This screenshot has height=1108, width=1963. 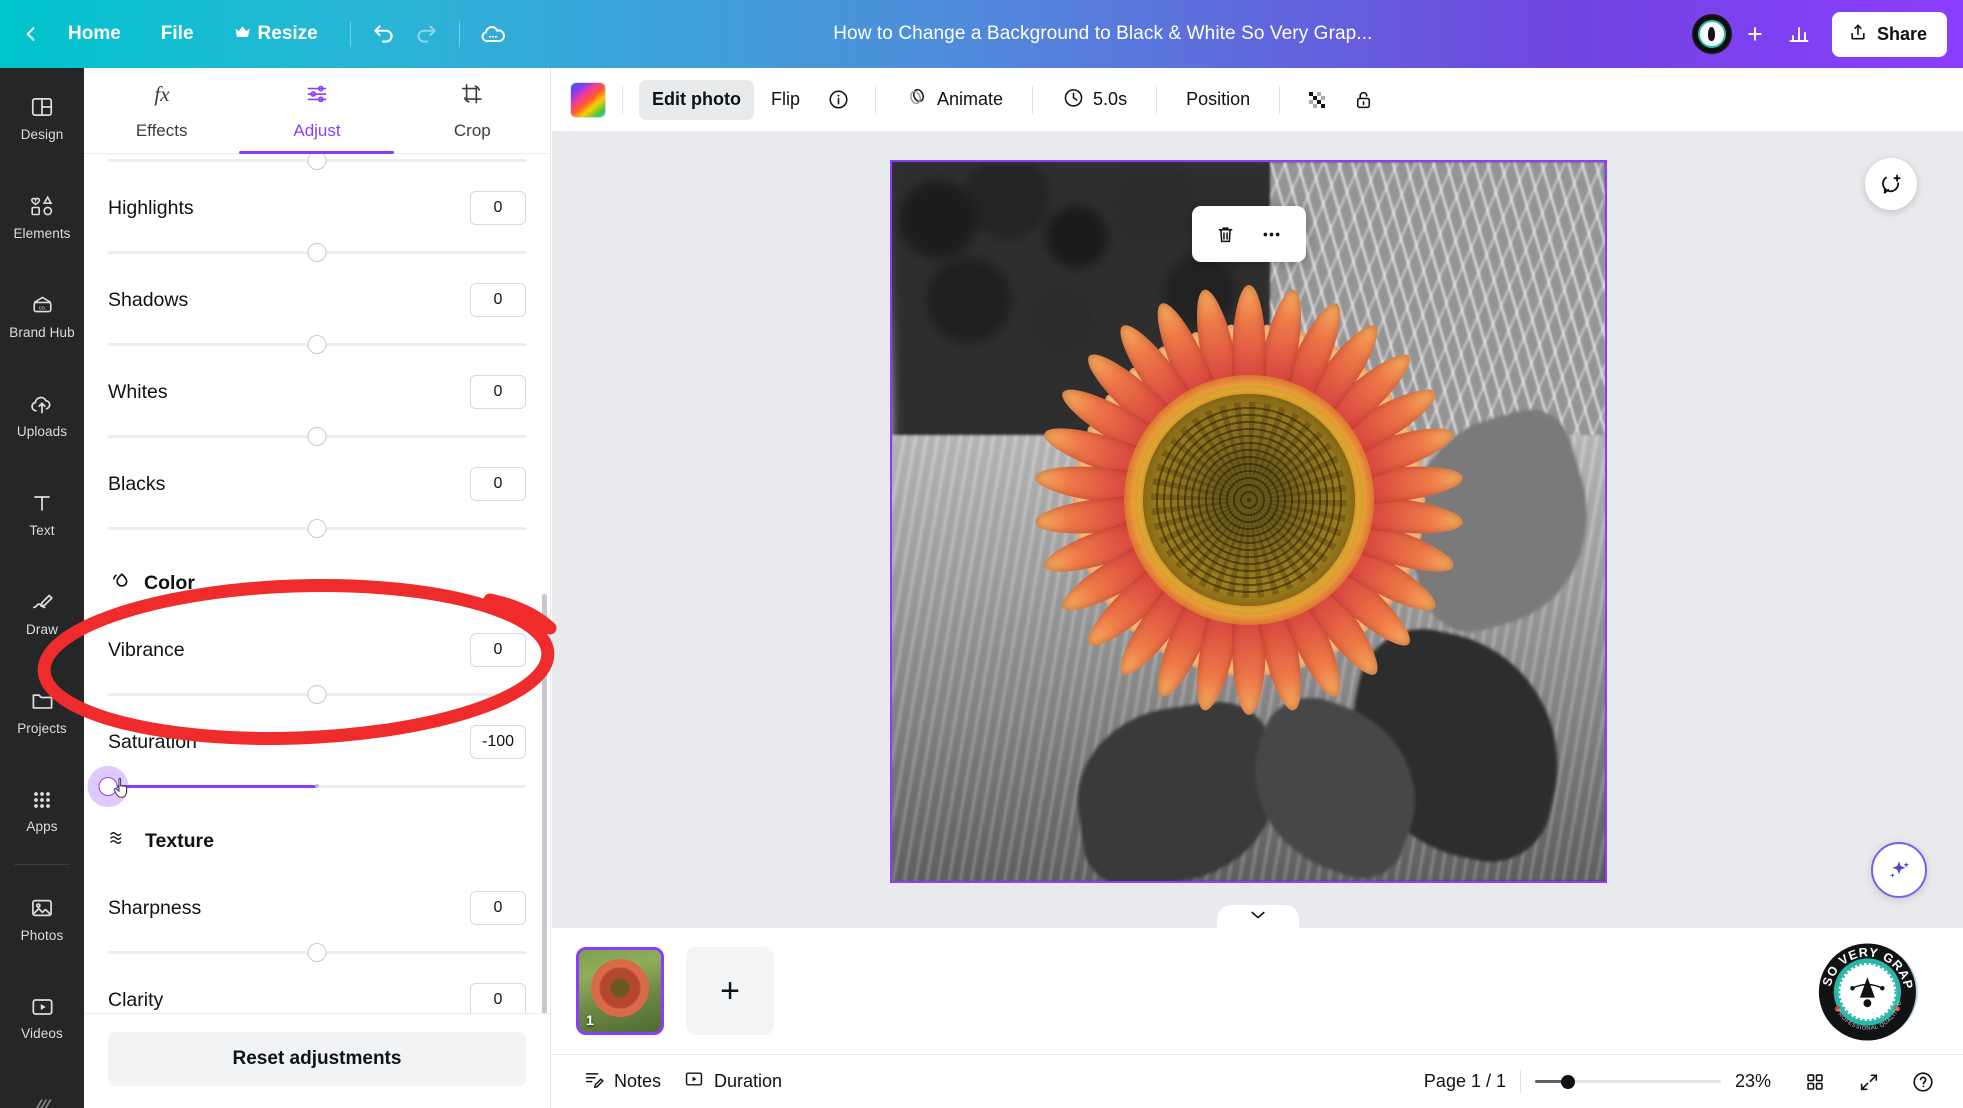 I want to click on info-circle-icon, so click(x=838, y=100).